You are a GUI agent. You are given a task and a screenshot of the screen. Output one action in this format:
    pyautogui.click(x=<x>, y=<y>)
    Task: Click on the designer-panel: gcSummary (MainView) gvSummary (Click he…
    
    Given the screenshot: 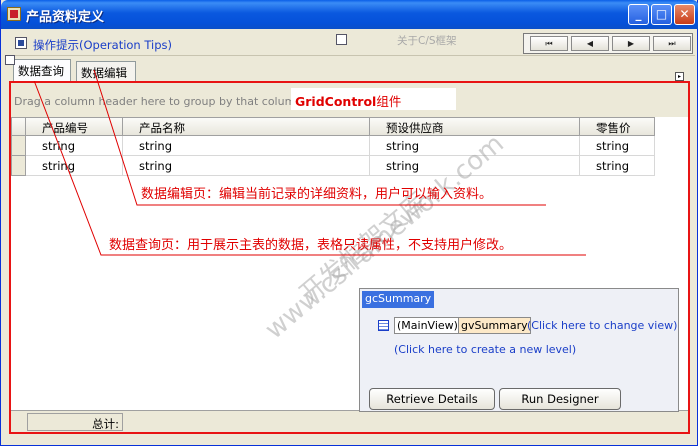 What is the action you would take?
    pyautogui.click(x=519, y=350)
    